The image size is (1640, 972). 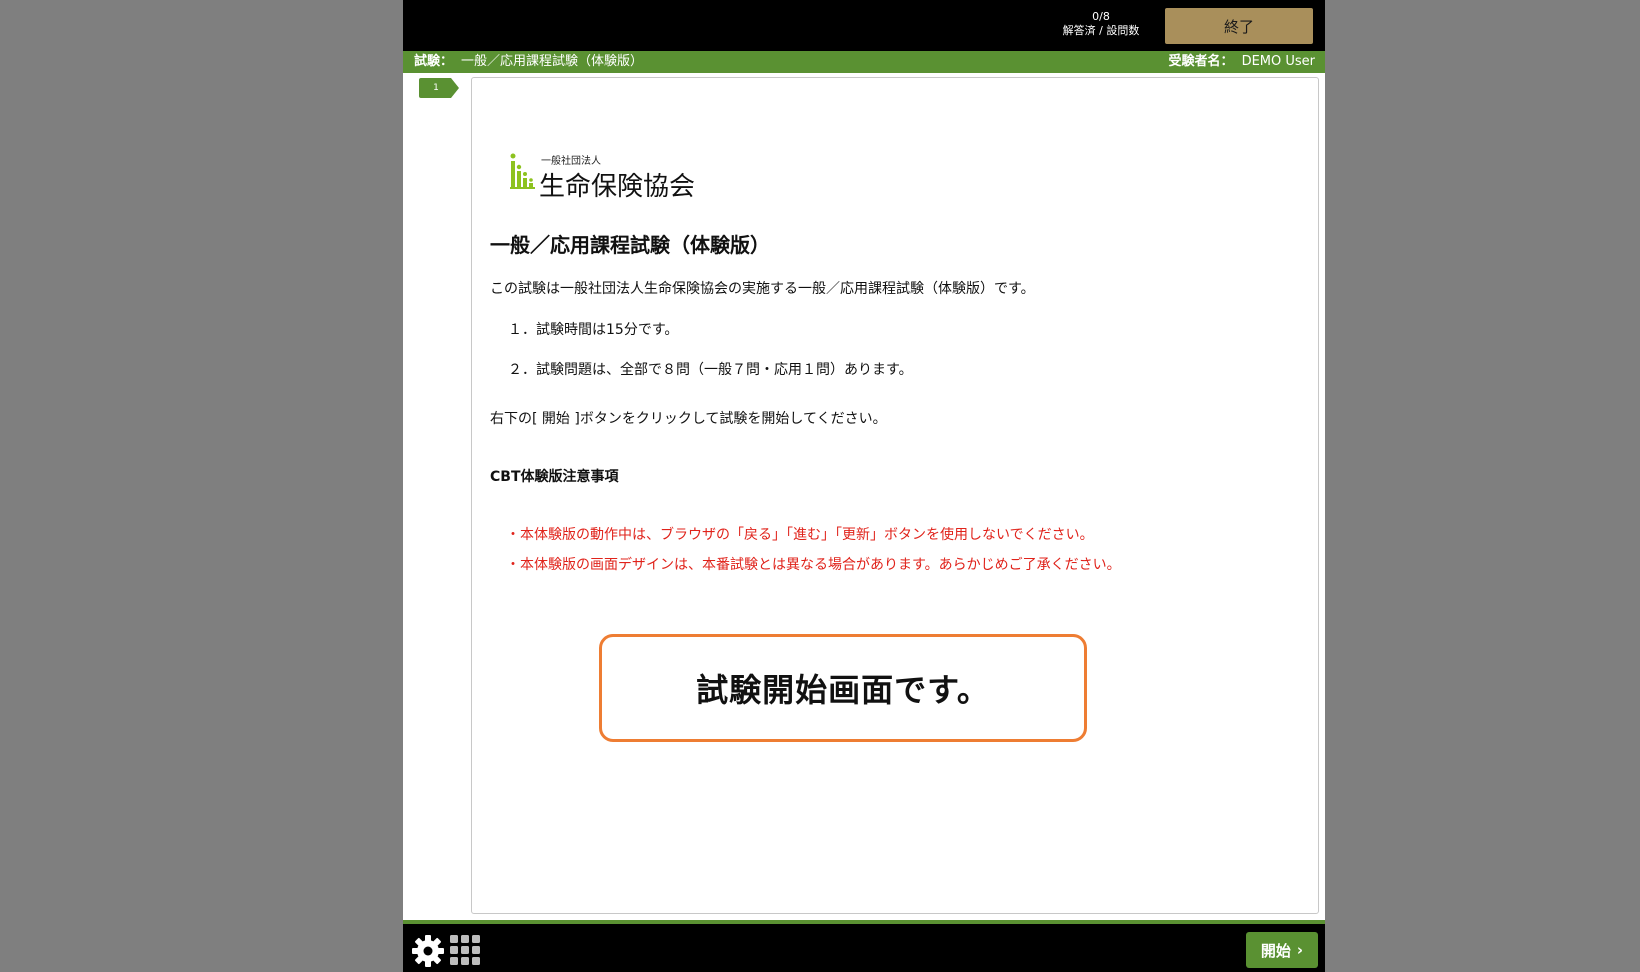 What do you see at coordinates (762, 289) in the screenshot?
I see `intro-text: この試験は一般社団法人生命保険協会の実施する一般／応用課程試験（体験版）です。` at bounding box center [762, 289].